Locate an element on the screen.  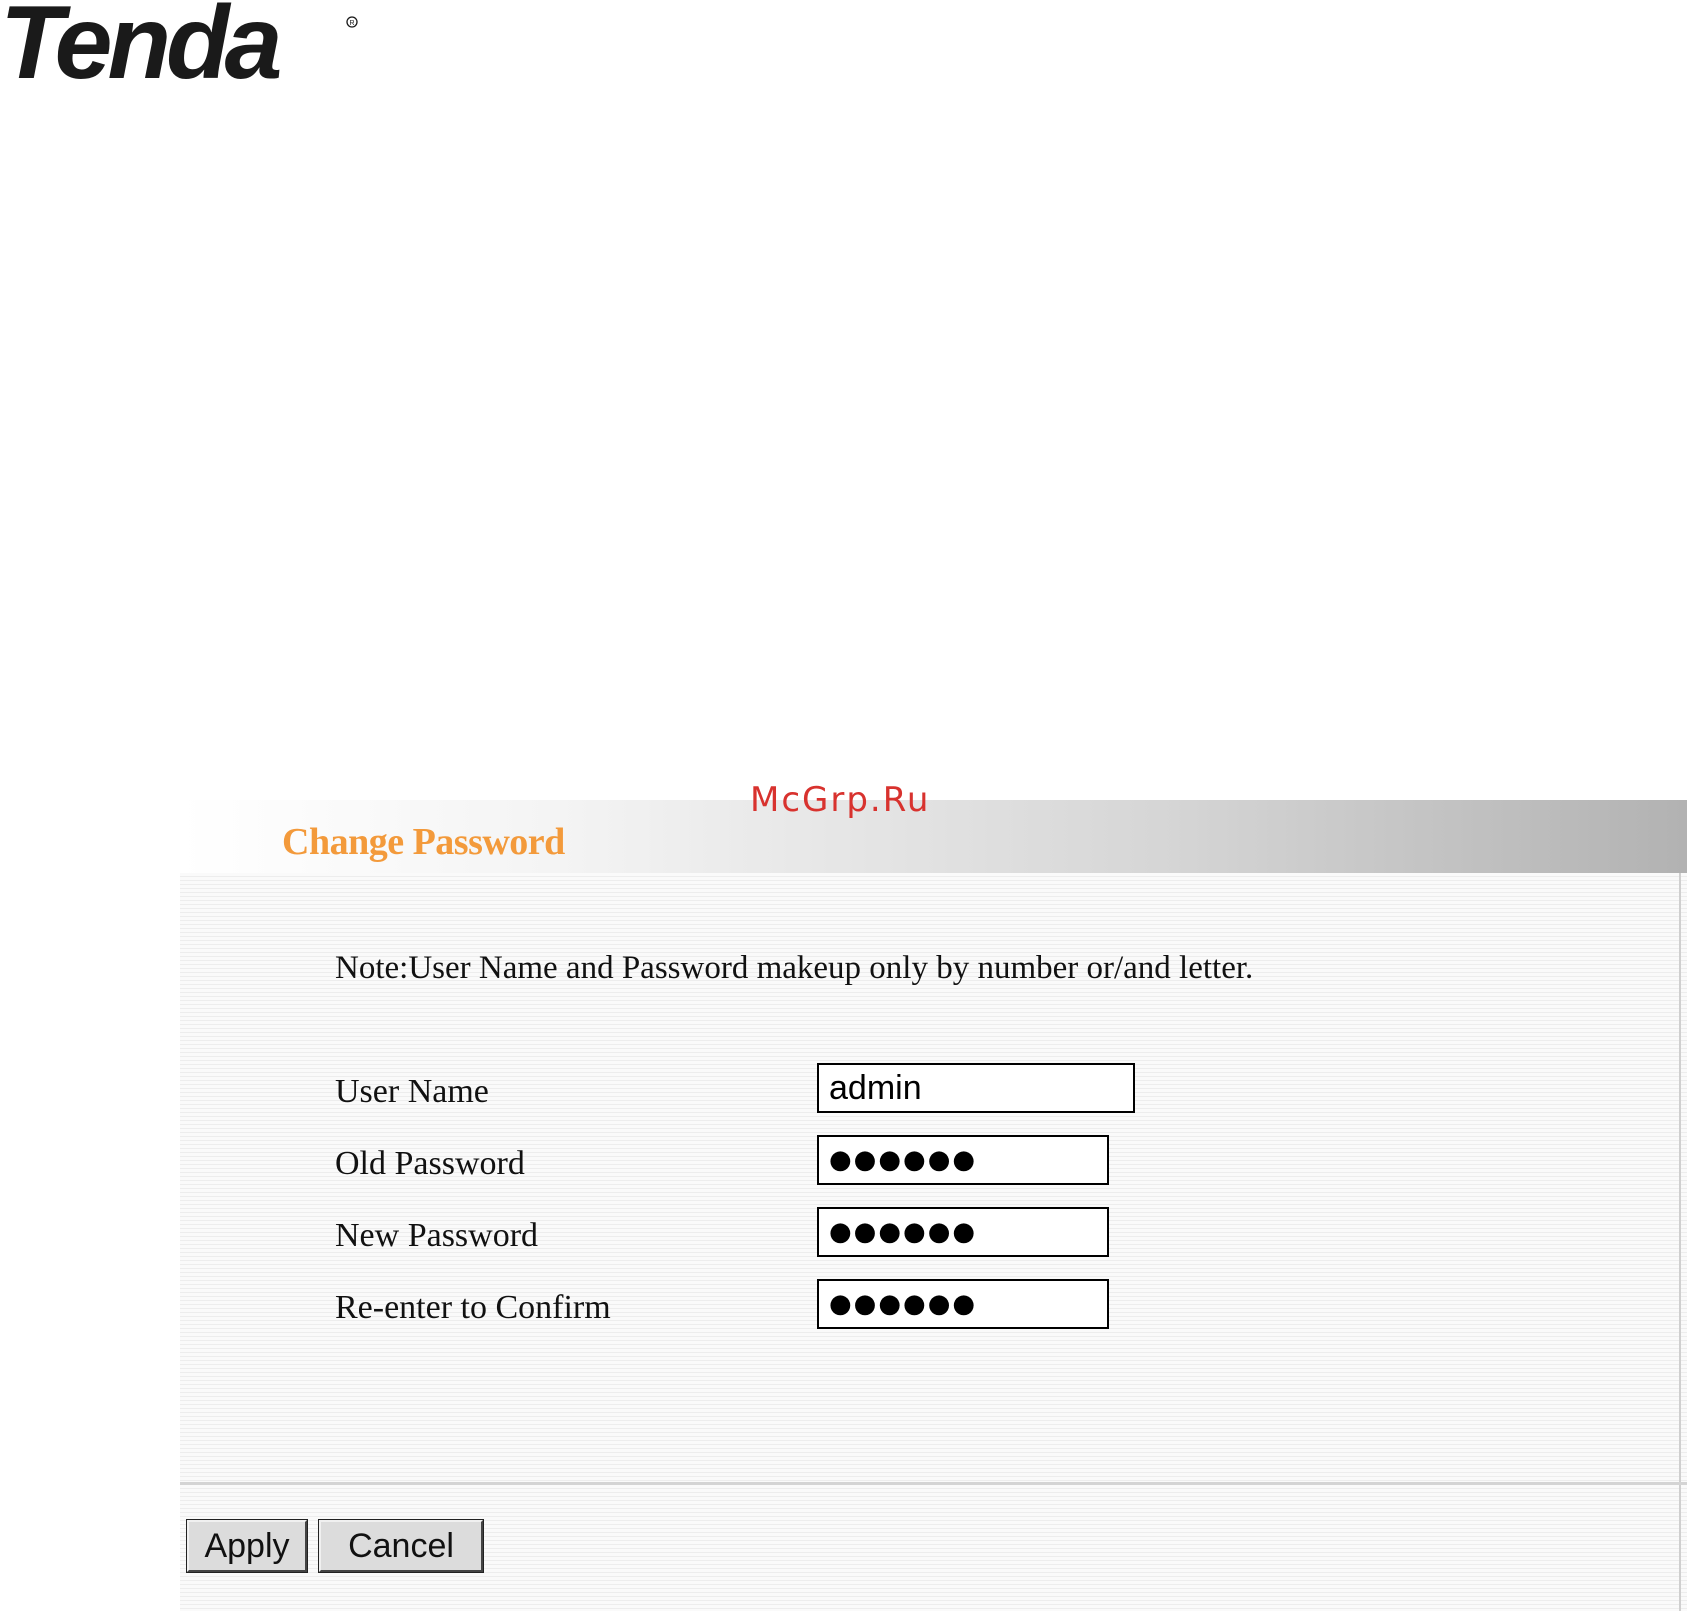
confirm-password-input is located at coordinates (963, 1304).